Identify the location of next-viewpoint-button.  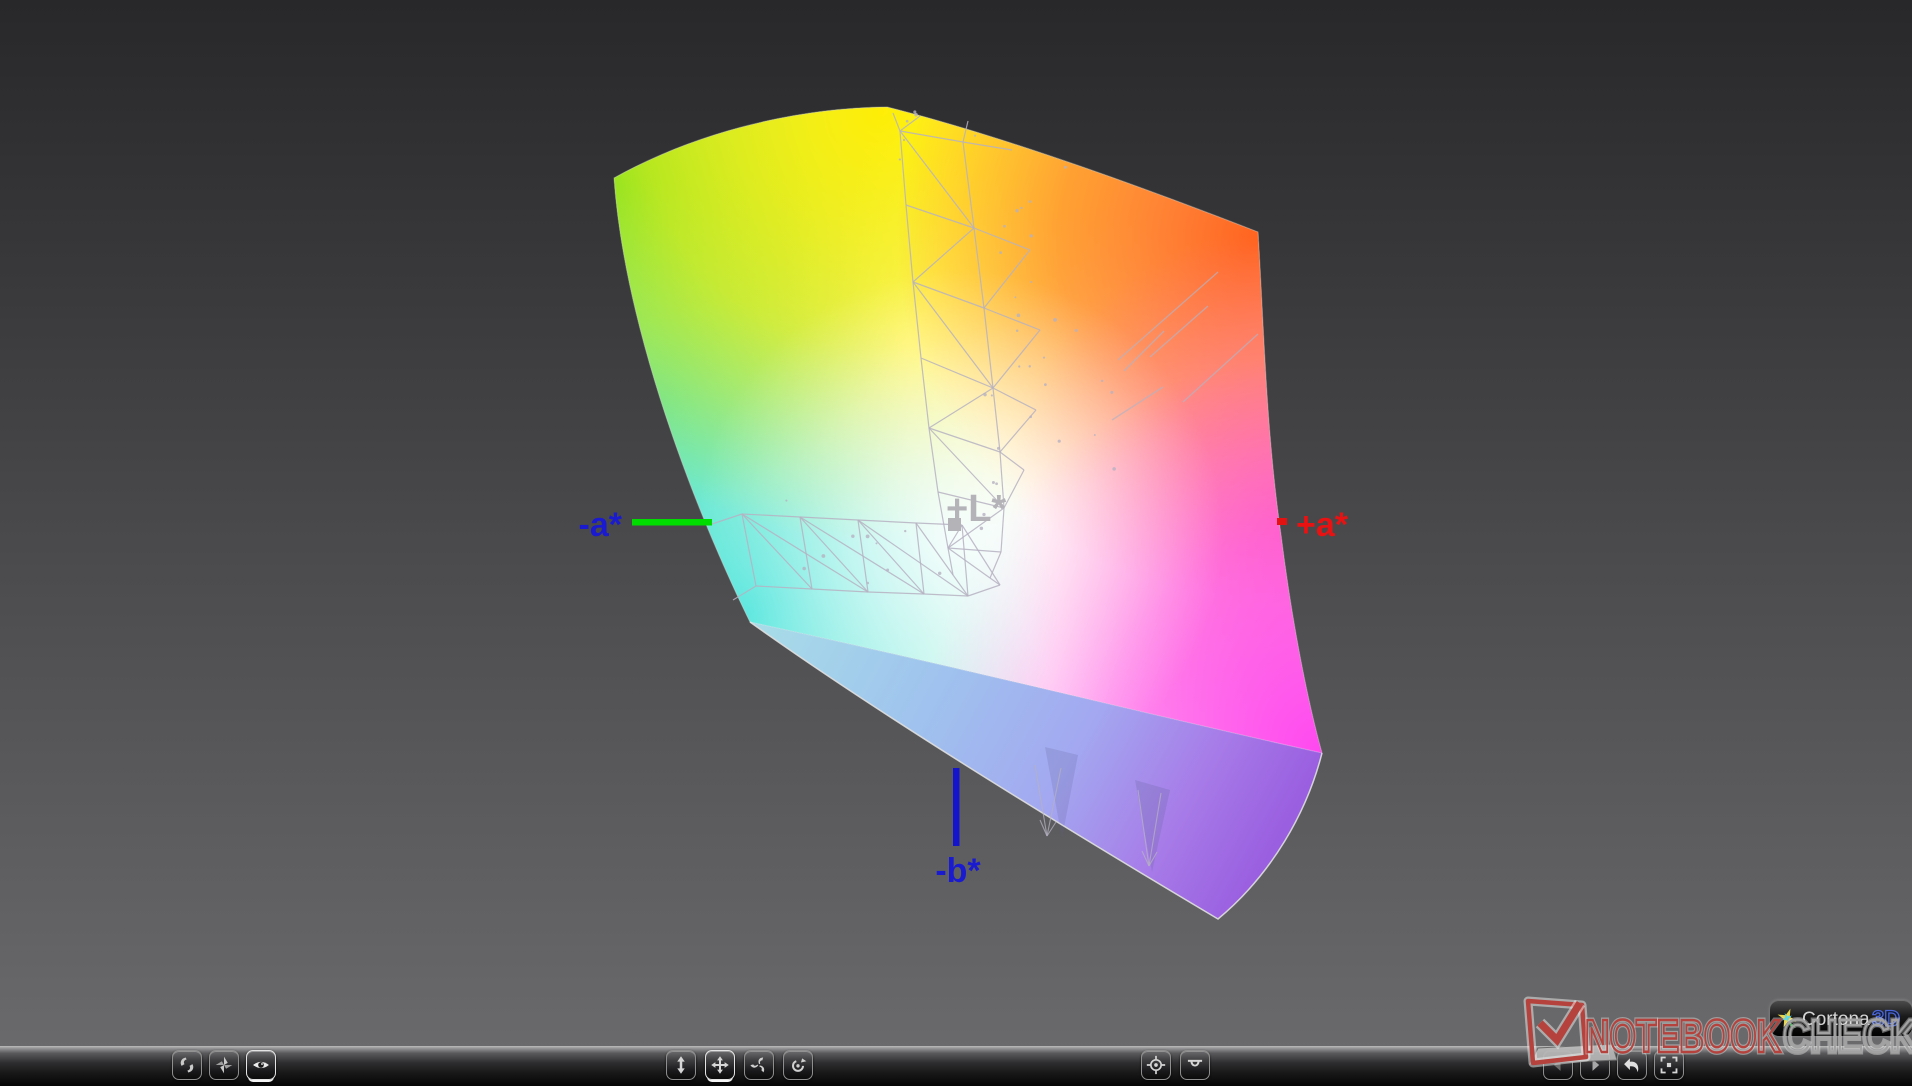
(1595, 1065).